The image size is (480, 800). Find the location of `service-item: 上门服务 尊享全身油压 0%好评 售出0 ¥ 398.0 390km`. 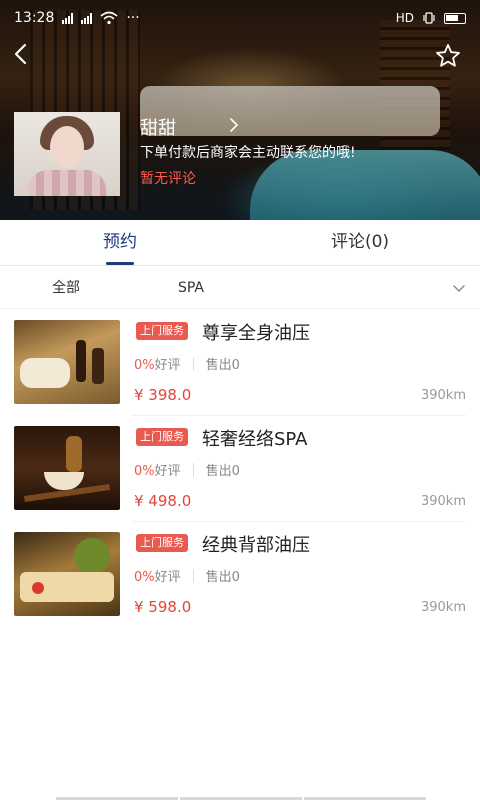

service-item: 上门服务 尊享全身油压 0%好评 售出0 ¥ 398.0 390km is located at coordinates (240, 363).